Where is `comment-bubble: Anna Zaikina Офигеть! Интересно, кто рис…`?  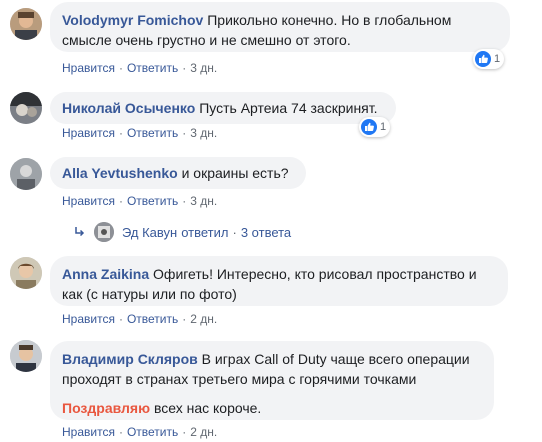
comment-bubble: Anna Zaikina Офигеть! Интересно, кто рис… is located at coordinates (279, 281).